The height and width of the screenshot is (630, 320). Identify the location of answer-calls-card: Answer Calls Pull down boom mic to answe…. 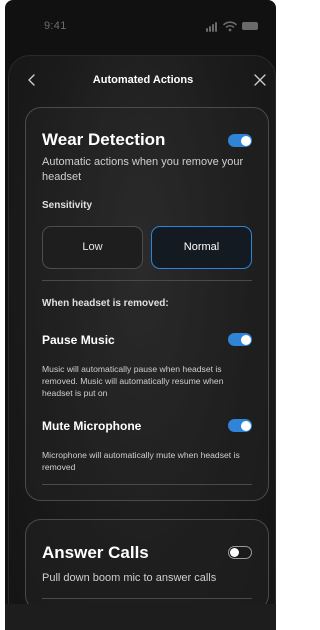
(147, 565).